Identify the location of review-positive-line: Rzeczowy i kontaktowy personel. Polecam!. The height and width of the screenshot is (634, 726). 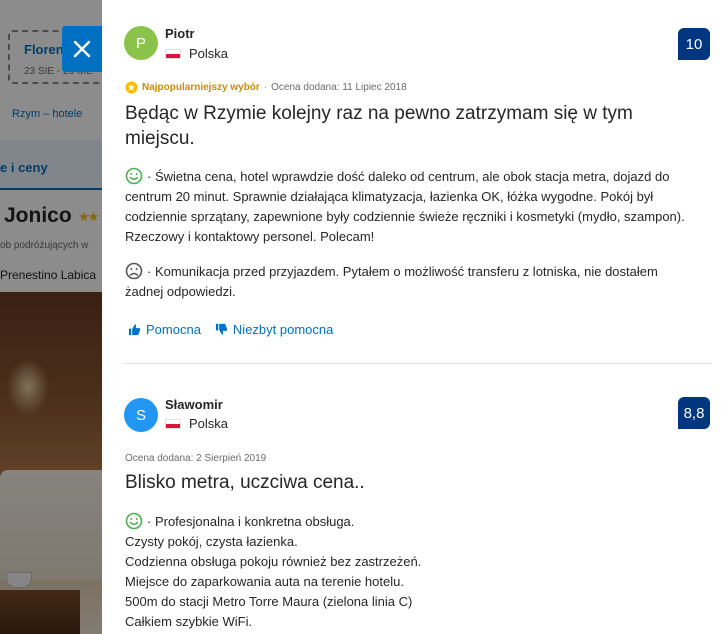
(250, 236).